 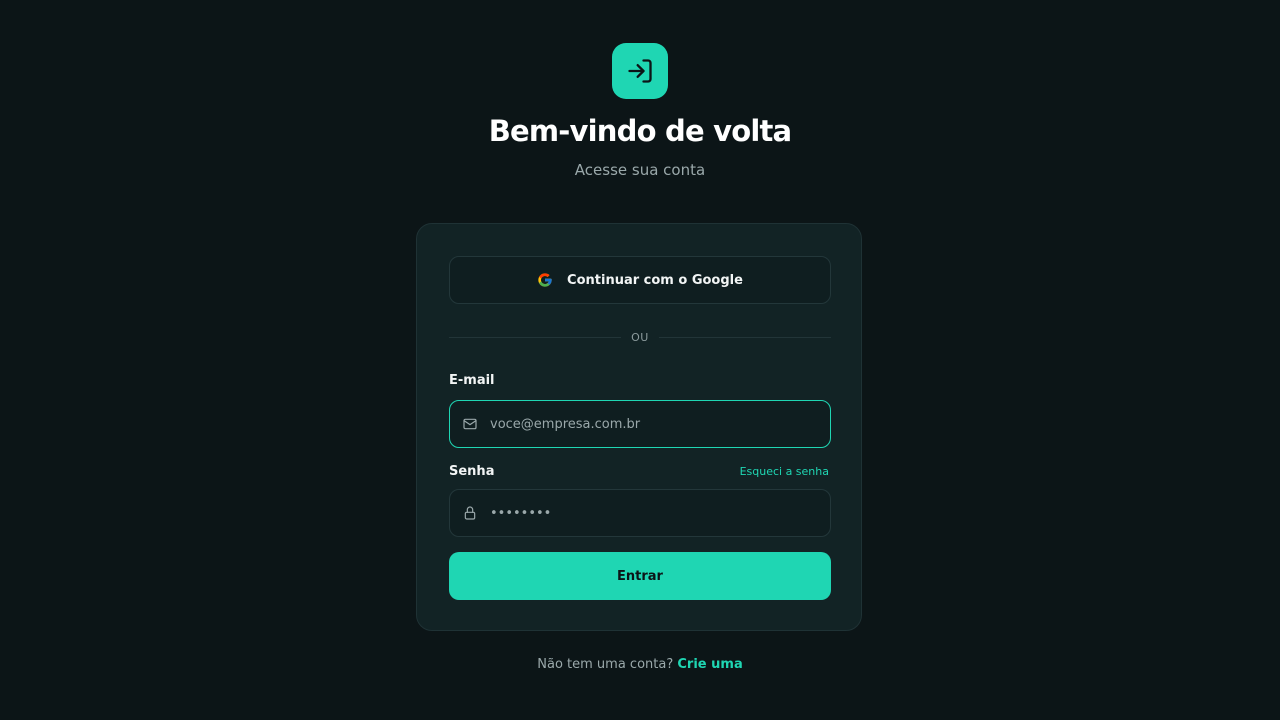 I want to click on password-label: Senha, so click(x=472, y=471).